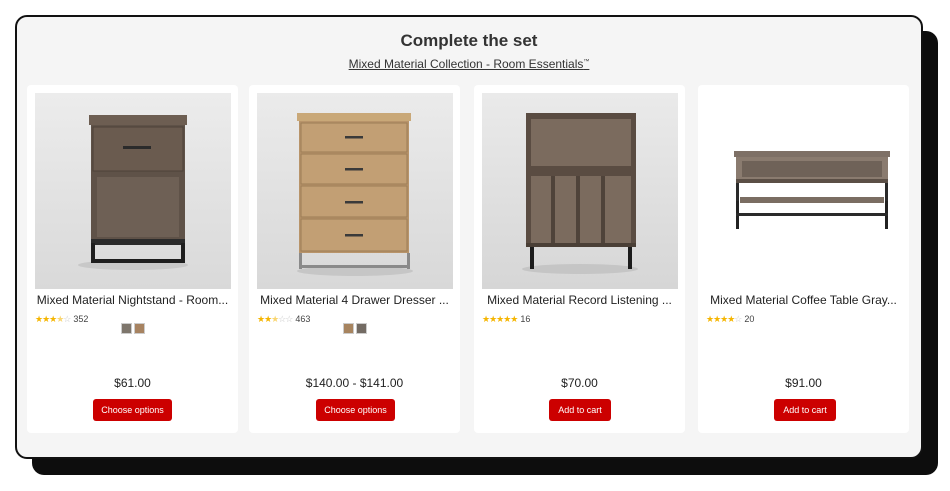  I want to click on star-rating-icon: ★★★★☆, so click(724, 318).